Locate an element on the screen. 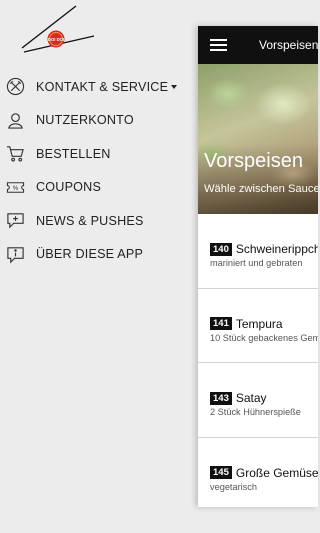 This screenshot has width=320, height=533. restaurant-logo: DOI DOI is located at coordinates (58, 29).